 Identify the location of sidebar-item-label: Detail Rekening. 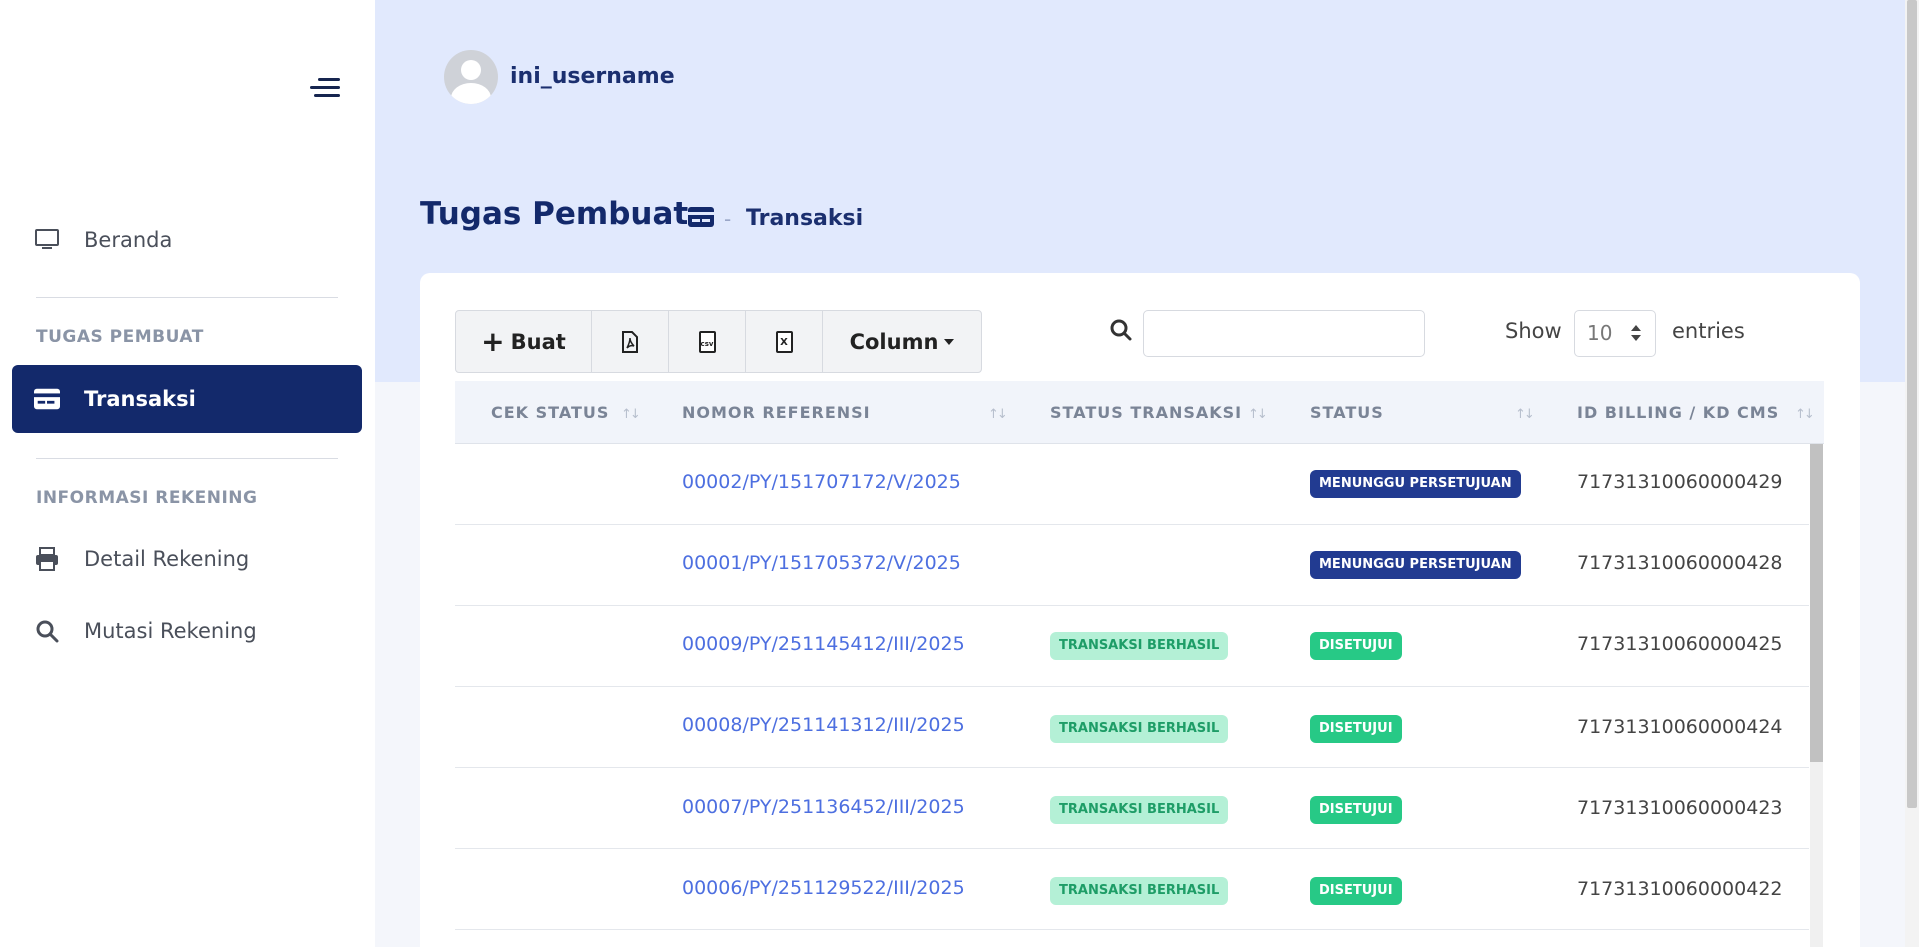
(167, 559).